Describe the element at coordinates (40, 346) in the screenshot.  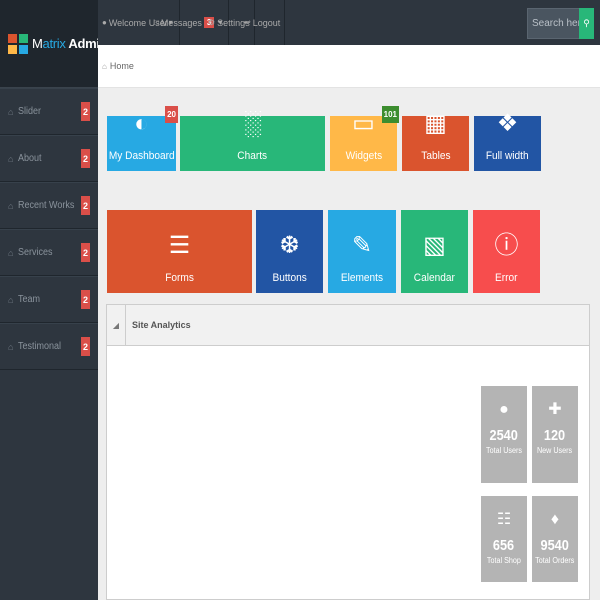
I see `sidebar-item-label: Testimonal` at that location.